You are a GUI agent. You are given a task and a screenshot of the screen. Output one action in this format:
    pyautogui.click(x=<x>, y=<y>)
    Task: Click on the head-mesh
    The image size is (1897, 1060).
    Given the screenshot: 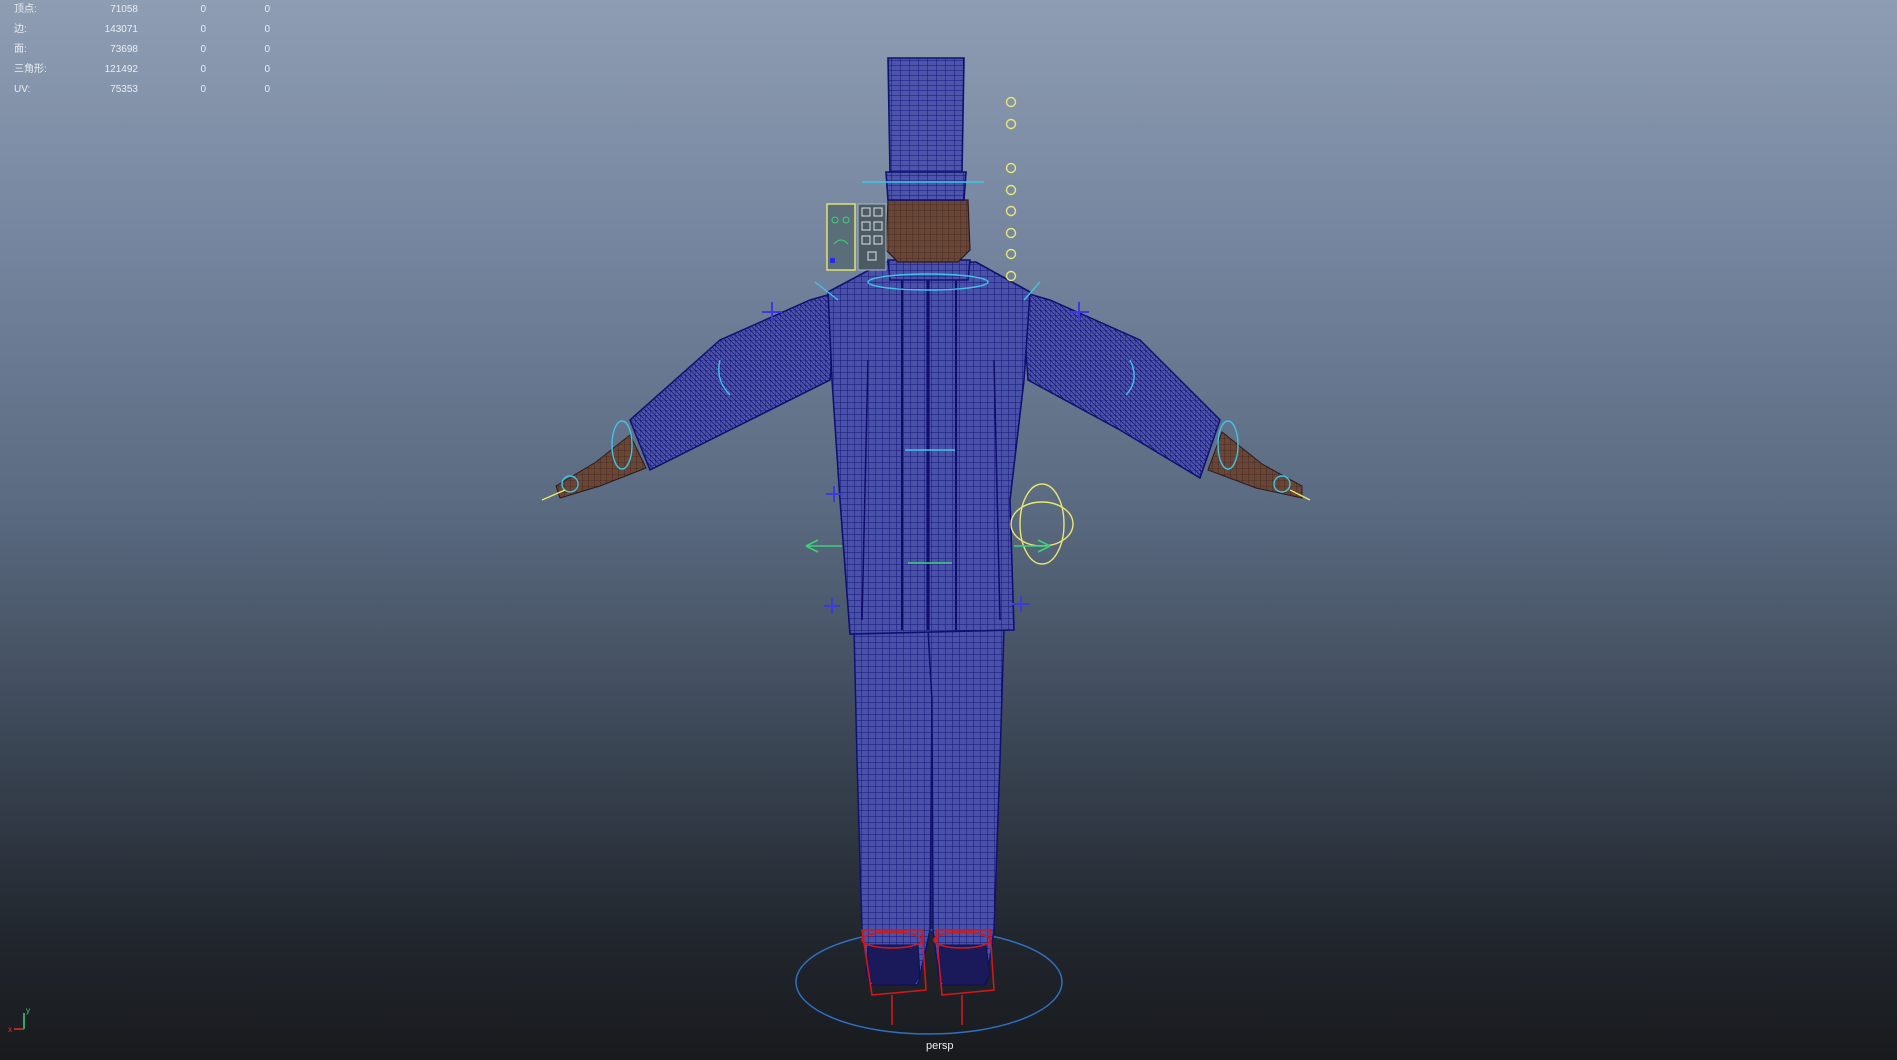 What is the action you would take?
    pyautogui.click(x=928, y=231)
    